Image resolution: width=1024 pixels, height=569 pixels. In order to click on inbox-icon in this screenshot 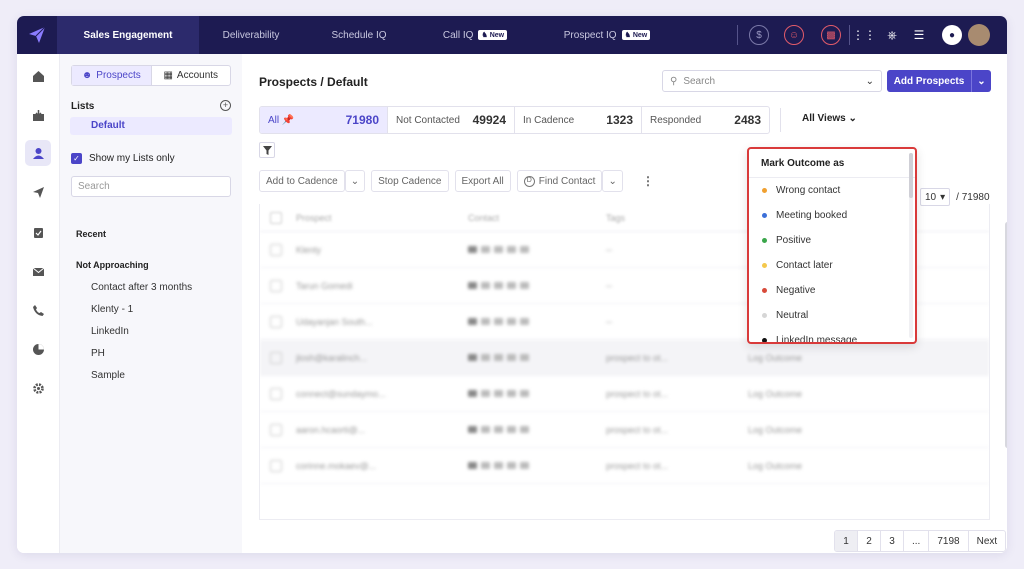, I will do `click(38, 115)`.